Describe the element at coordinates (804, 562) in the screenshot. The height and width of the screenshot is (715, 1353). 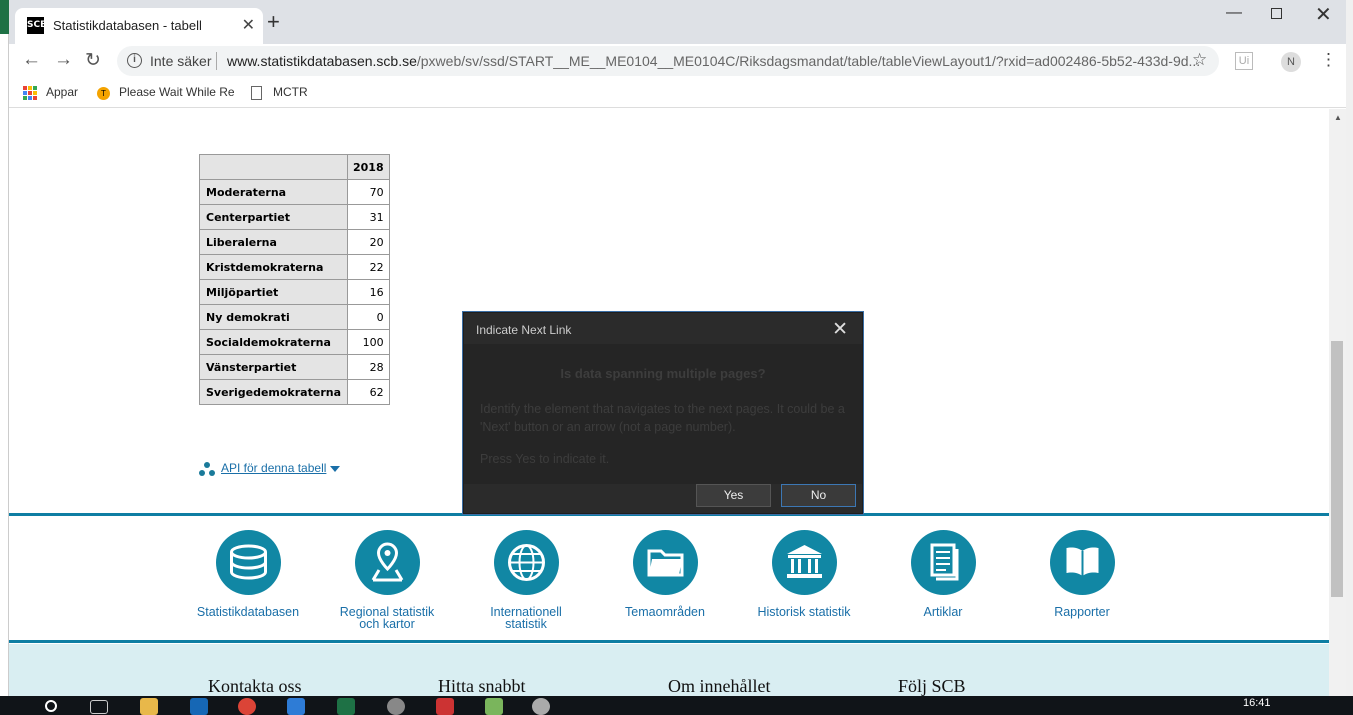
I see `building-icon` at that location.